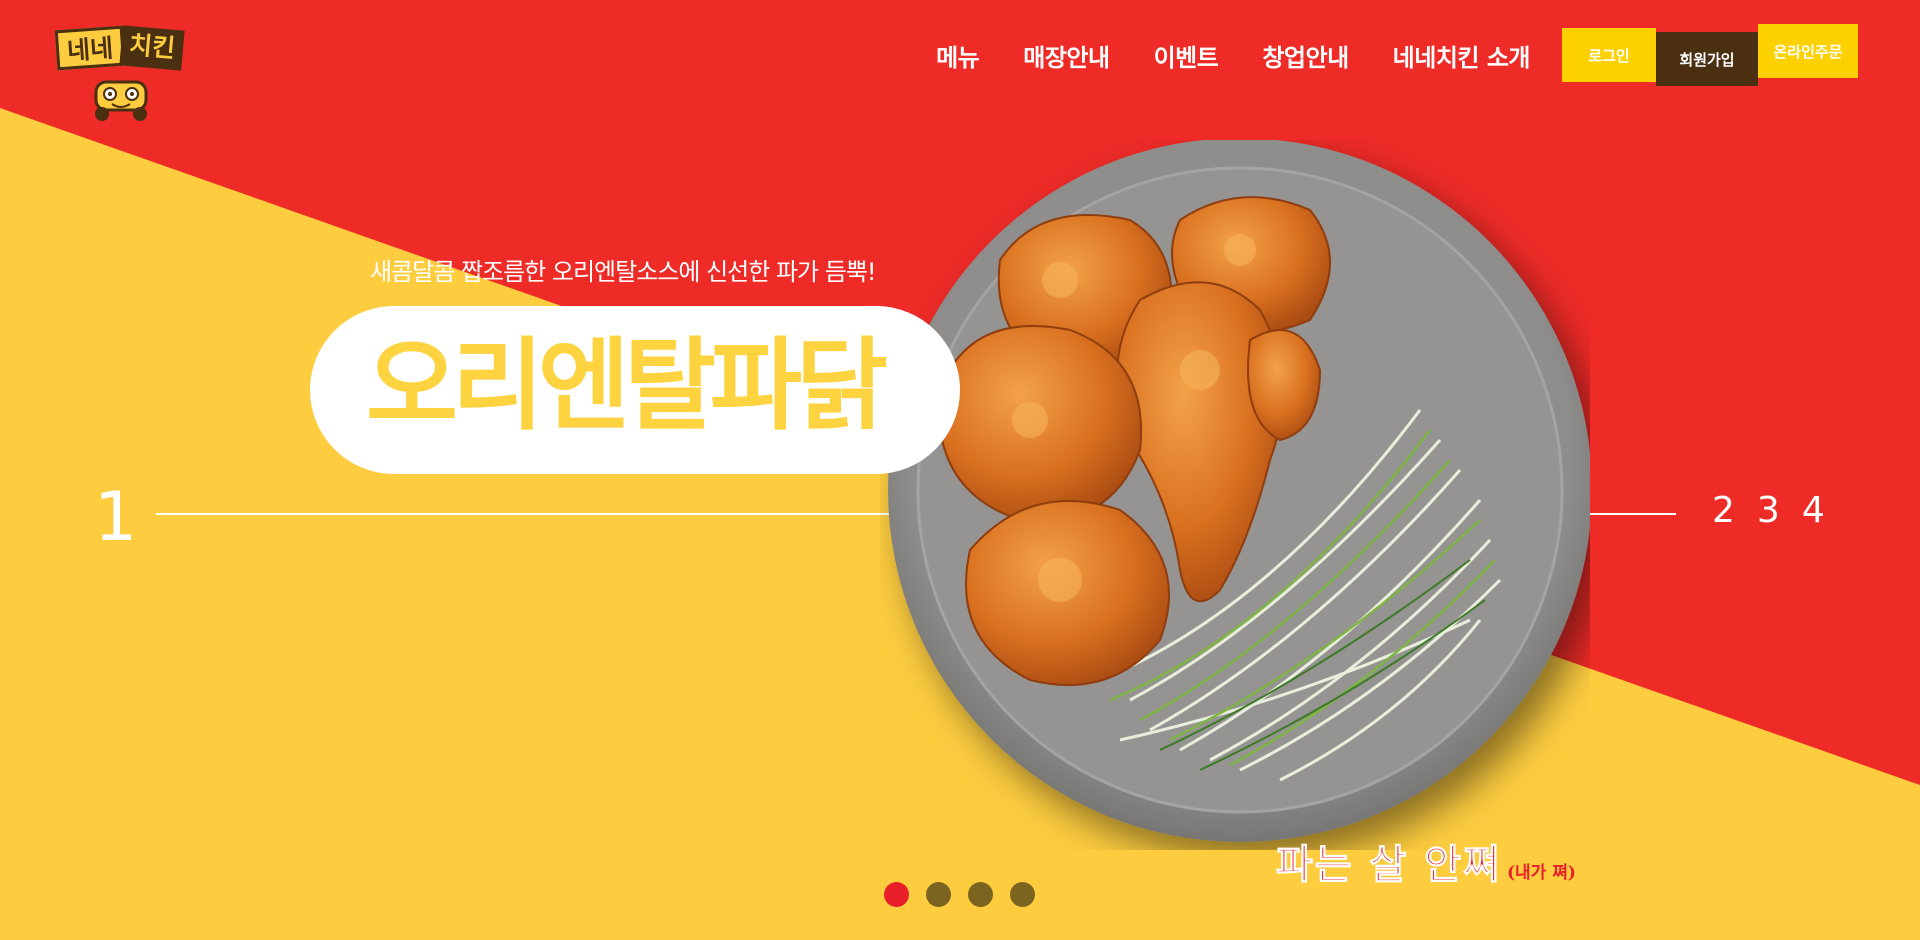 This screenshot has height=940, width=1920. What do you see at coordinates (121, 94) in the screenshot?
I see `logo-car-icon` at bounding box center [121, 94].